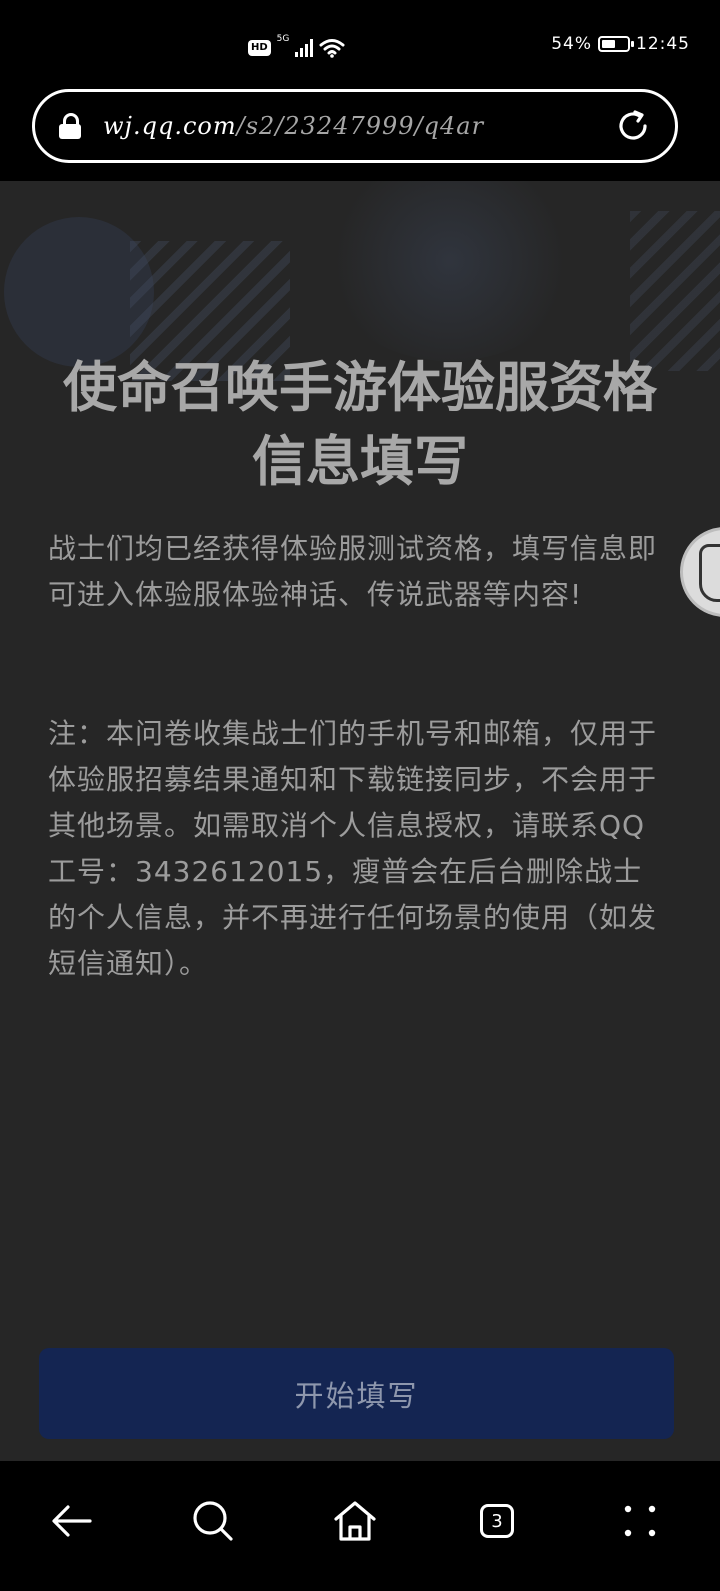  I want to click on status-right: 54% 12:45, so click(620, 44).